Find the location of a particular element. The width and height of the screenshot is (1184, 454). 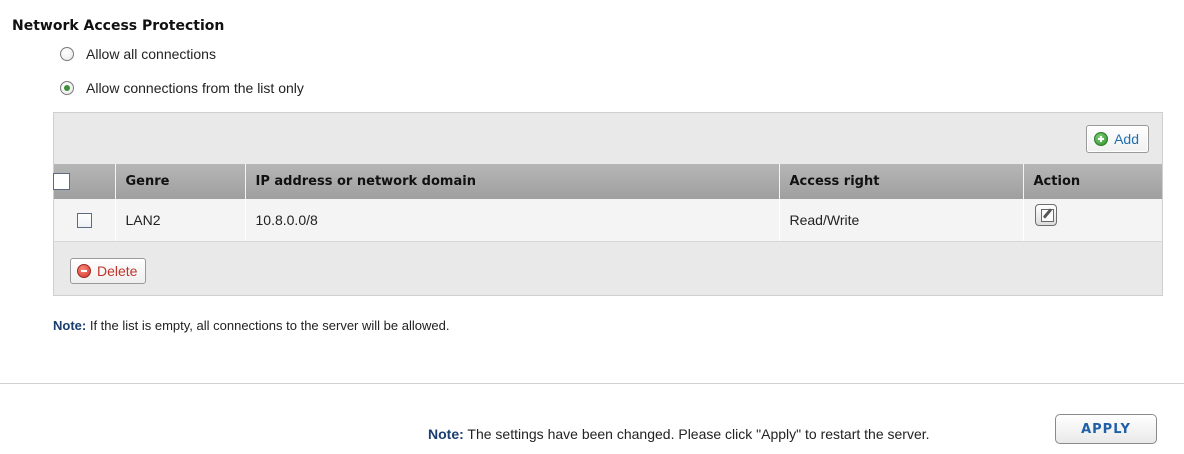

section-title: Network Access Protection is located at coordinates (118, 26).